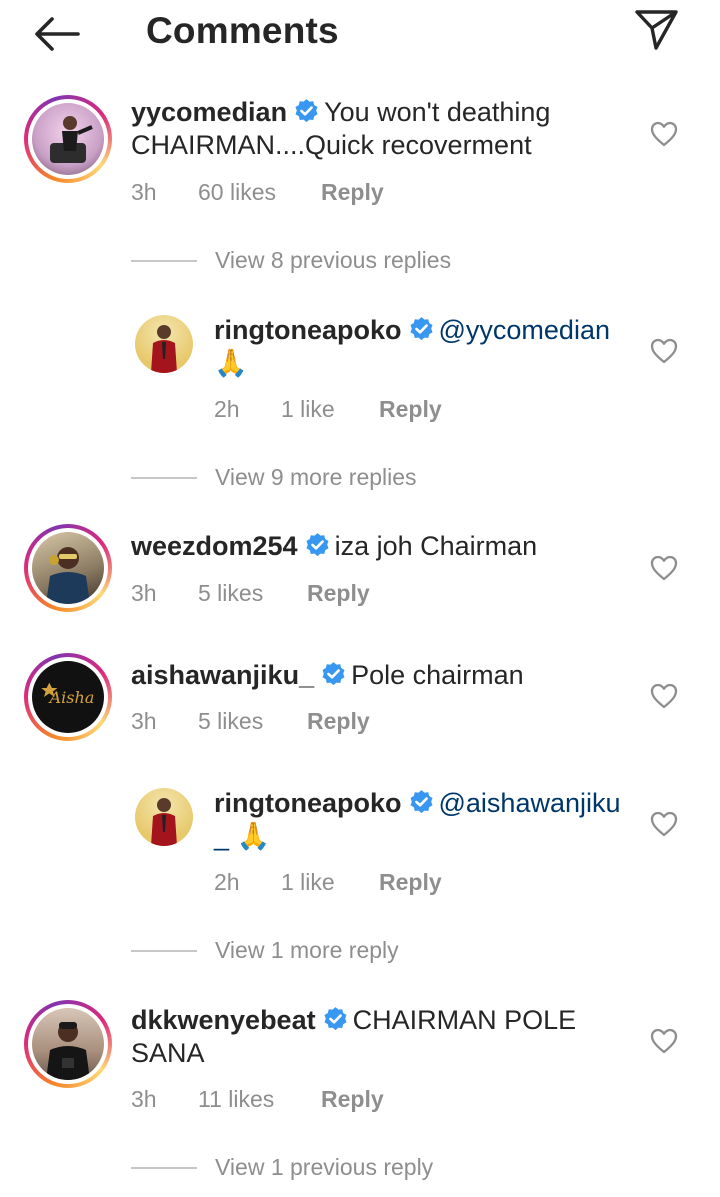 Image resolution: width=720 pixels, height=1197 pixels. I want to click on avatar-weezdom254, so click(68, 568).